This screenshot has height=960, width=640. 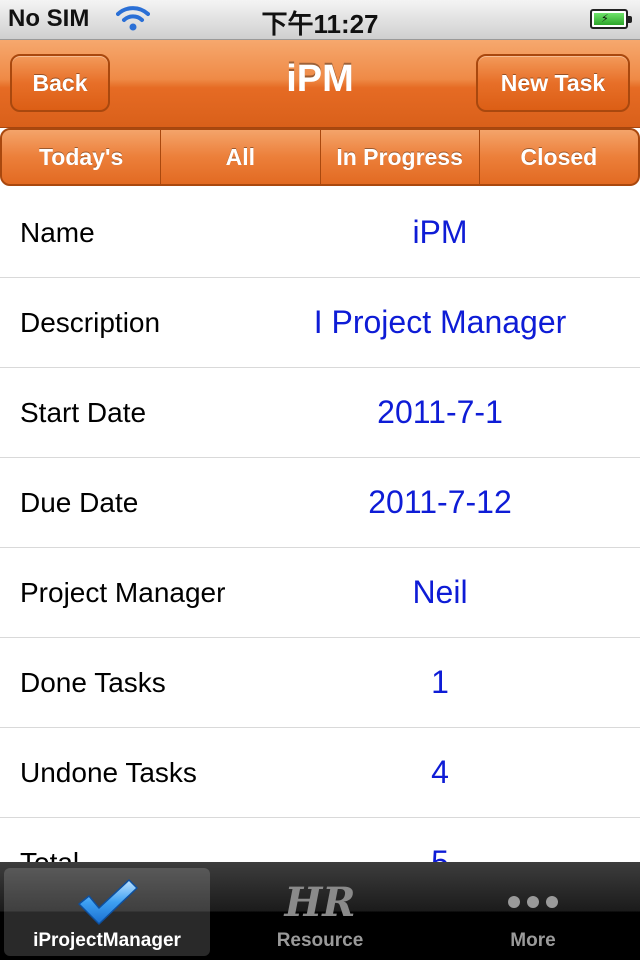 What do you see at coordinates (93, 682) in the screenshot?
I see `row-label: Done Tasks` at bounding box center [93, 682].